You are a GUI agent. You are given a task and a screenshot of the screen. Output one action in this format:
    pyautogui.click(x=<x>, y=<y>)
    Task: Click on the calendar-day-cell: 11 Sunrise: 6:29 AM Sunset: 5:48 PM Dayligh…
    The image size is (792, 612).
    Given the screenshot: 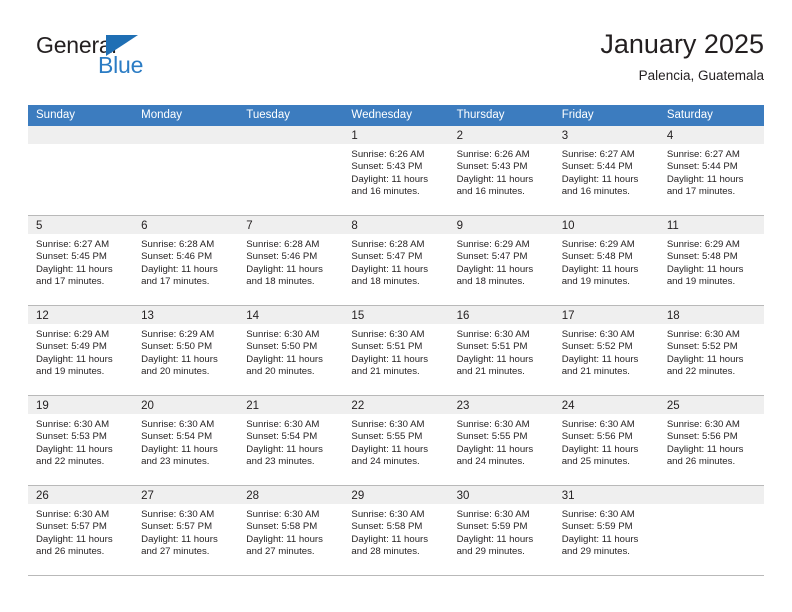 What is the action you would take?
    pyautogui.click(x=711, y=260)
    